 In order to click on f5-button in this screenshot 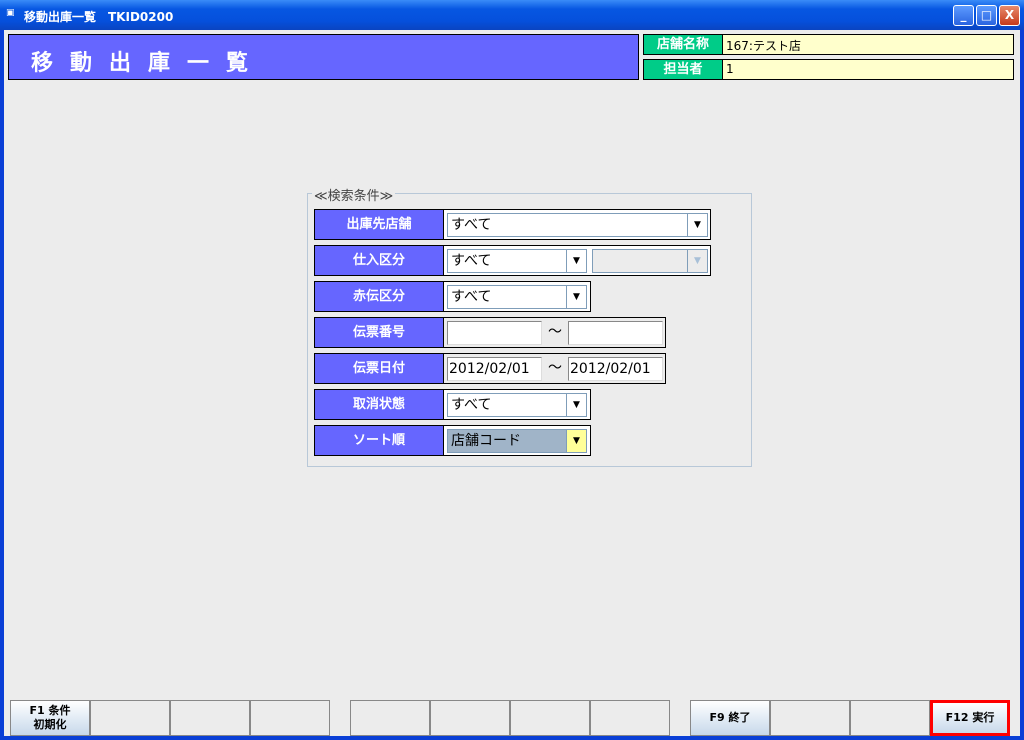, I will do `click(390, 718)`.